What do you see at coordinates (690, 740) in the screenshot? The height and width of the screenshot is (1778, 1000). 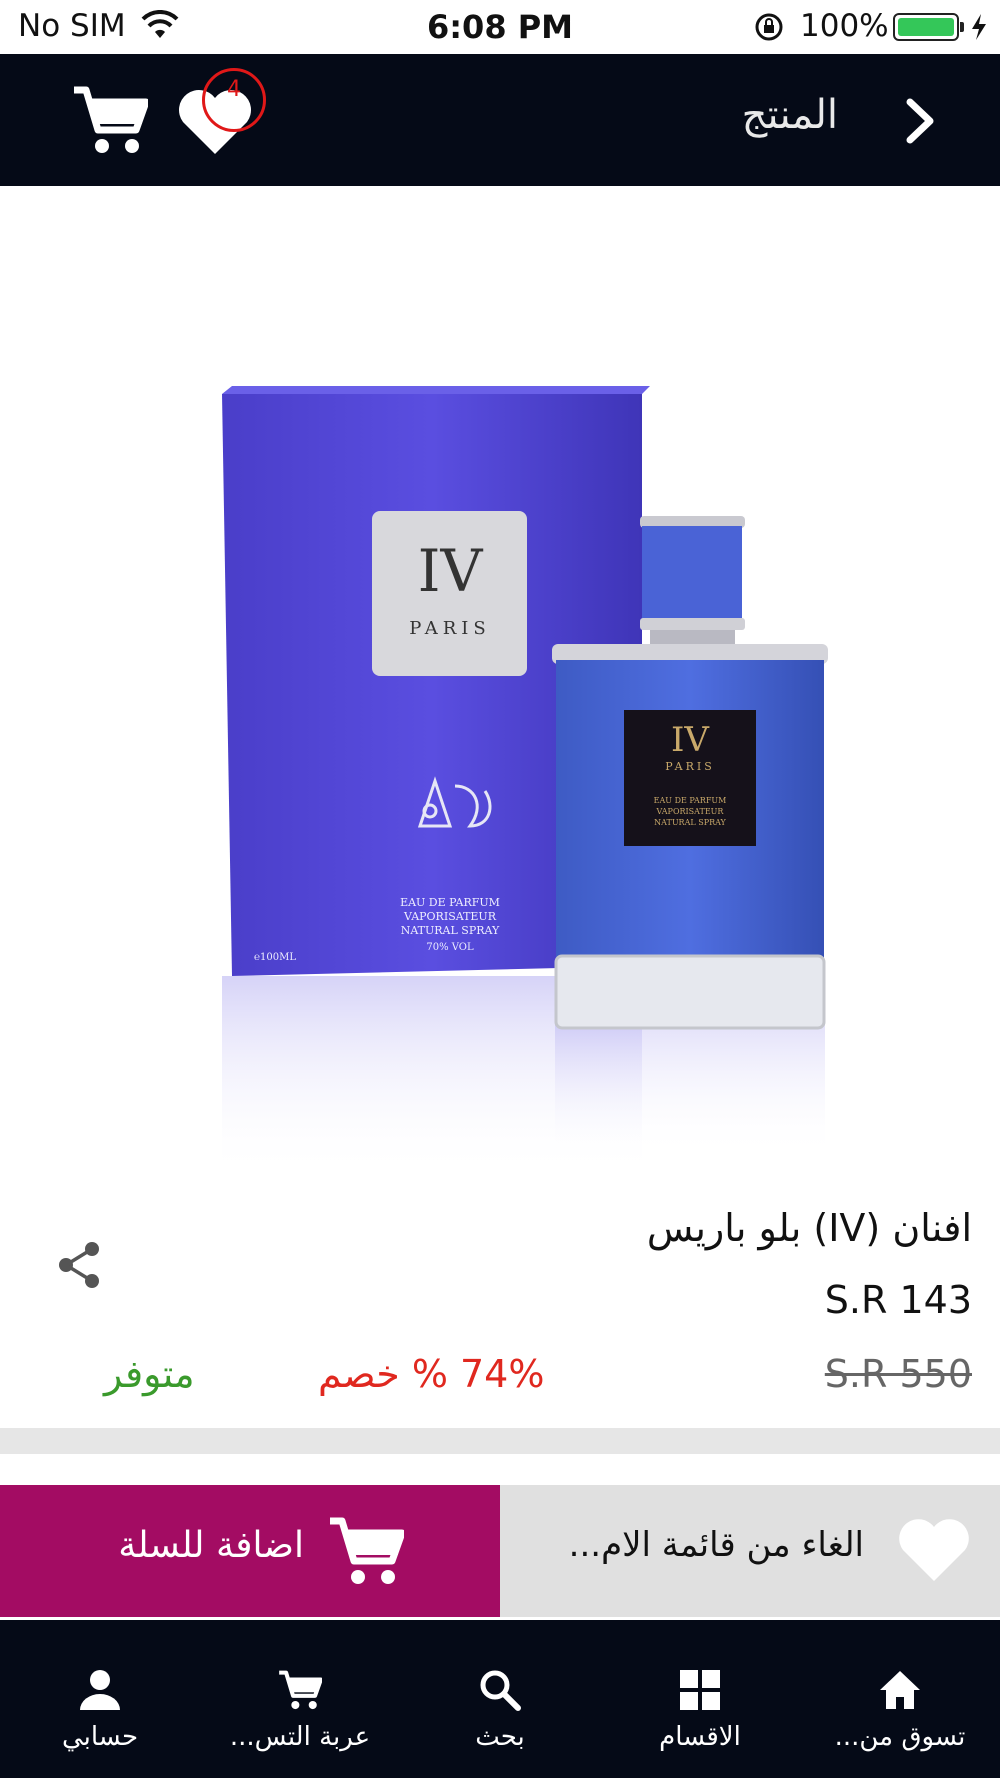 I see `bottle-brand: IV` at bounding box center [690, 740].